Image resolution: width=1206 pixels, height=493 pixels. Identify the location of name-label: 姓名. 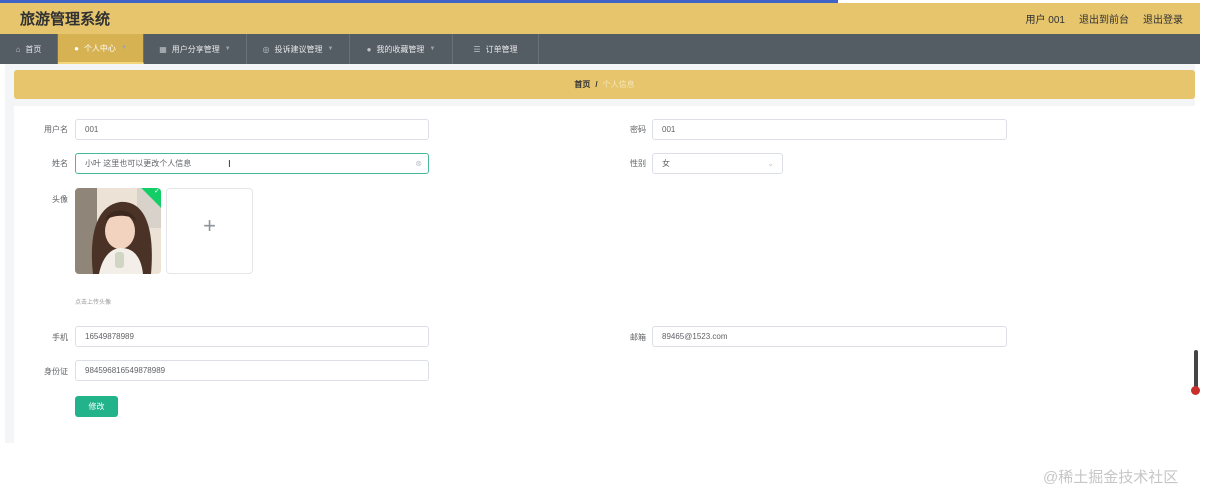
(60, 163).